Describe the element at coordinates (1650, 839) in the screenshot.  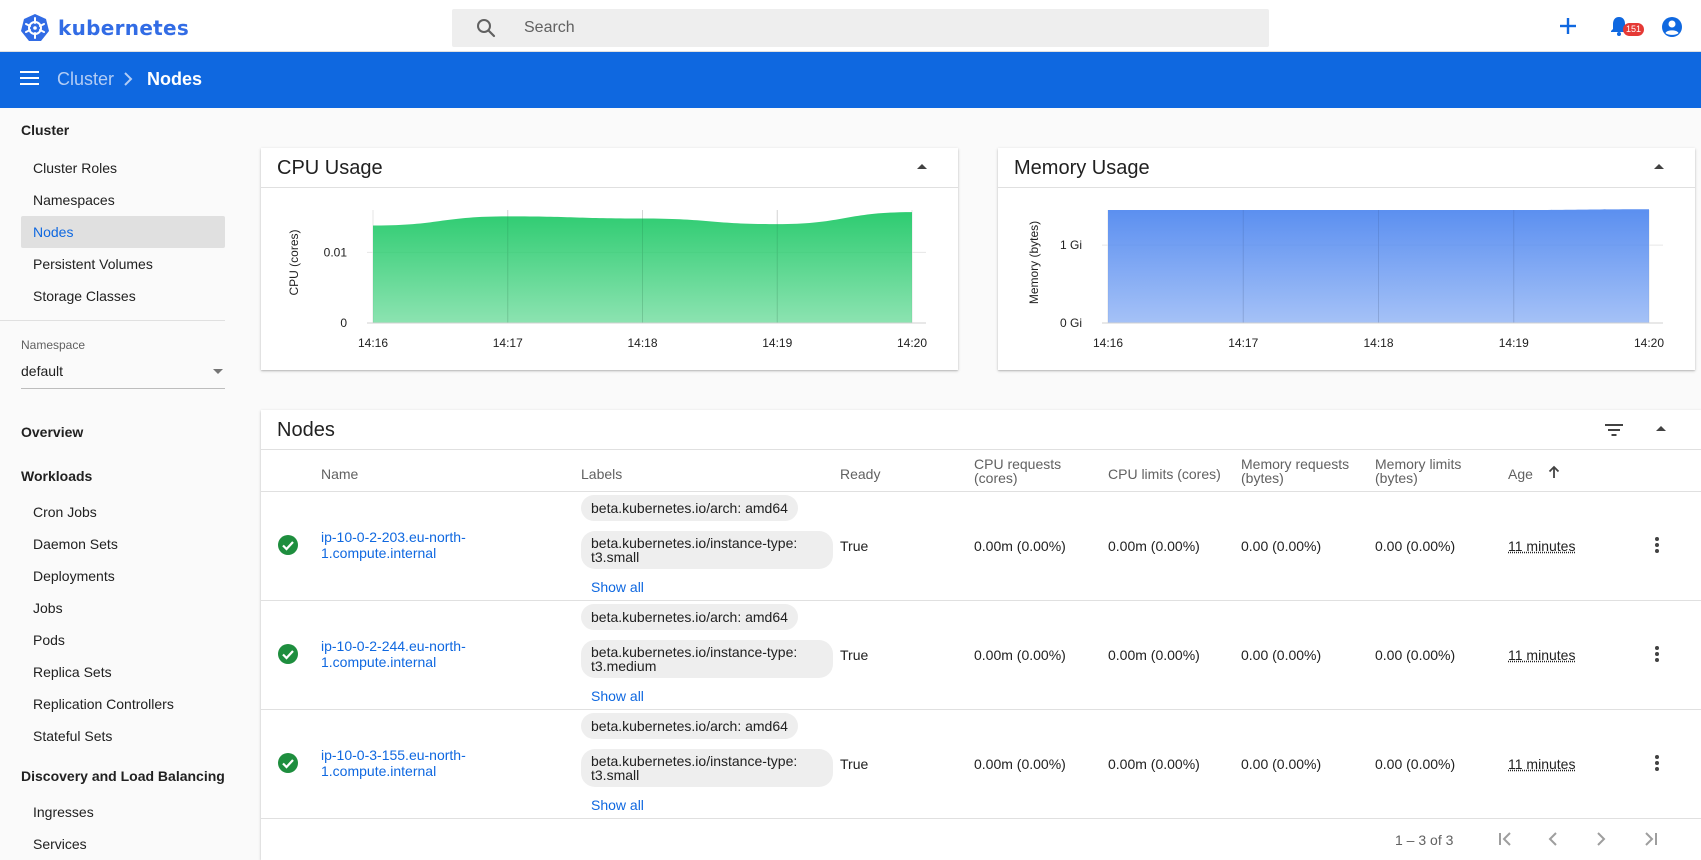
I see `last-page-icon` at that location.